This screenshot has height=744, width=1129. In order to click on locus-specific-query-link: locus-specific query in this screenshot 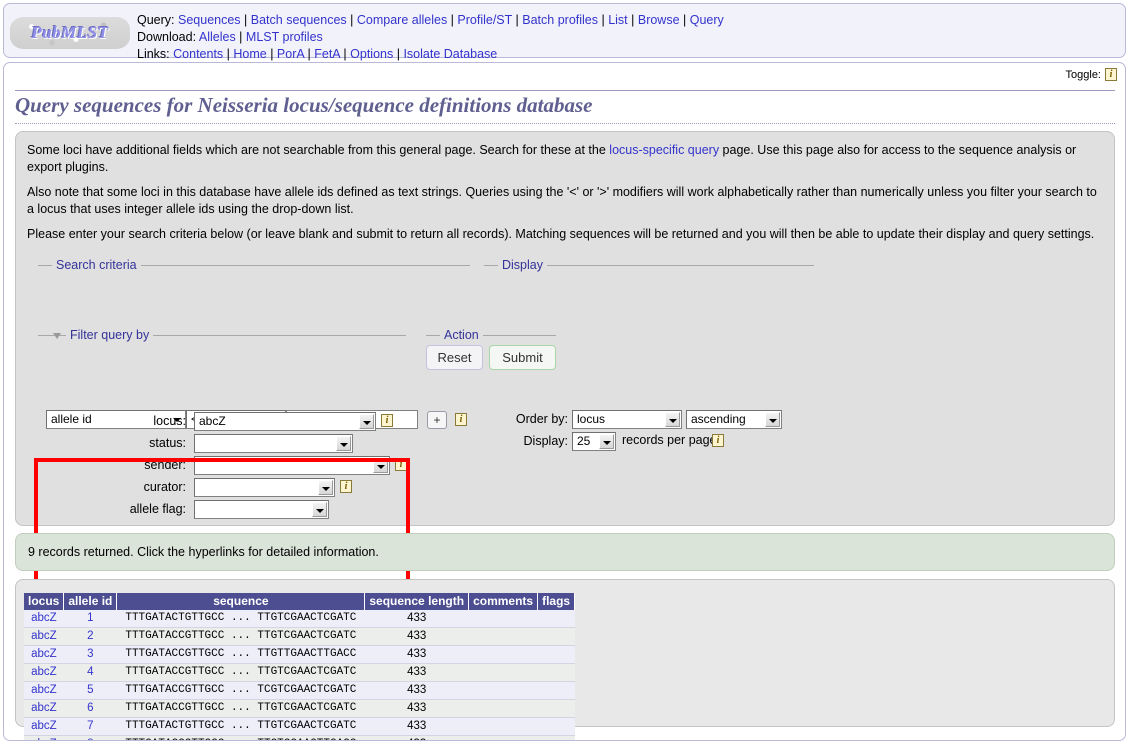, I will do `click(664, 150)`.